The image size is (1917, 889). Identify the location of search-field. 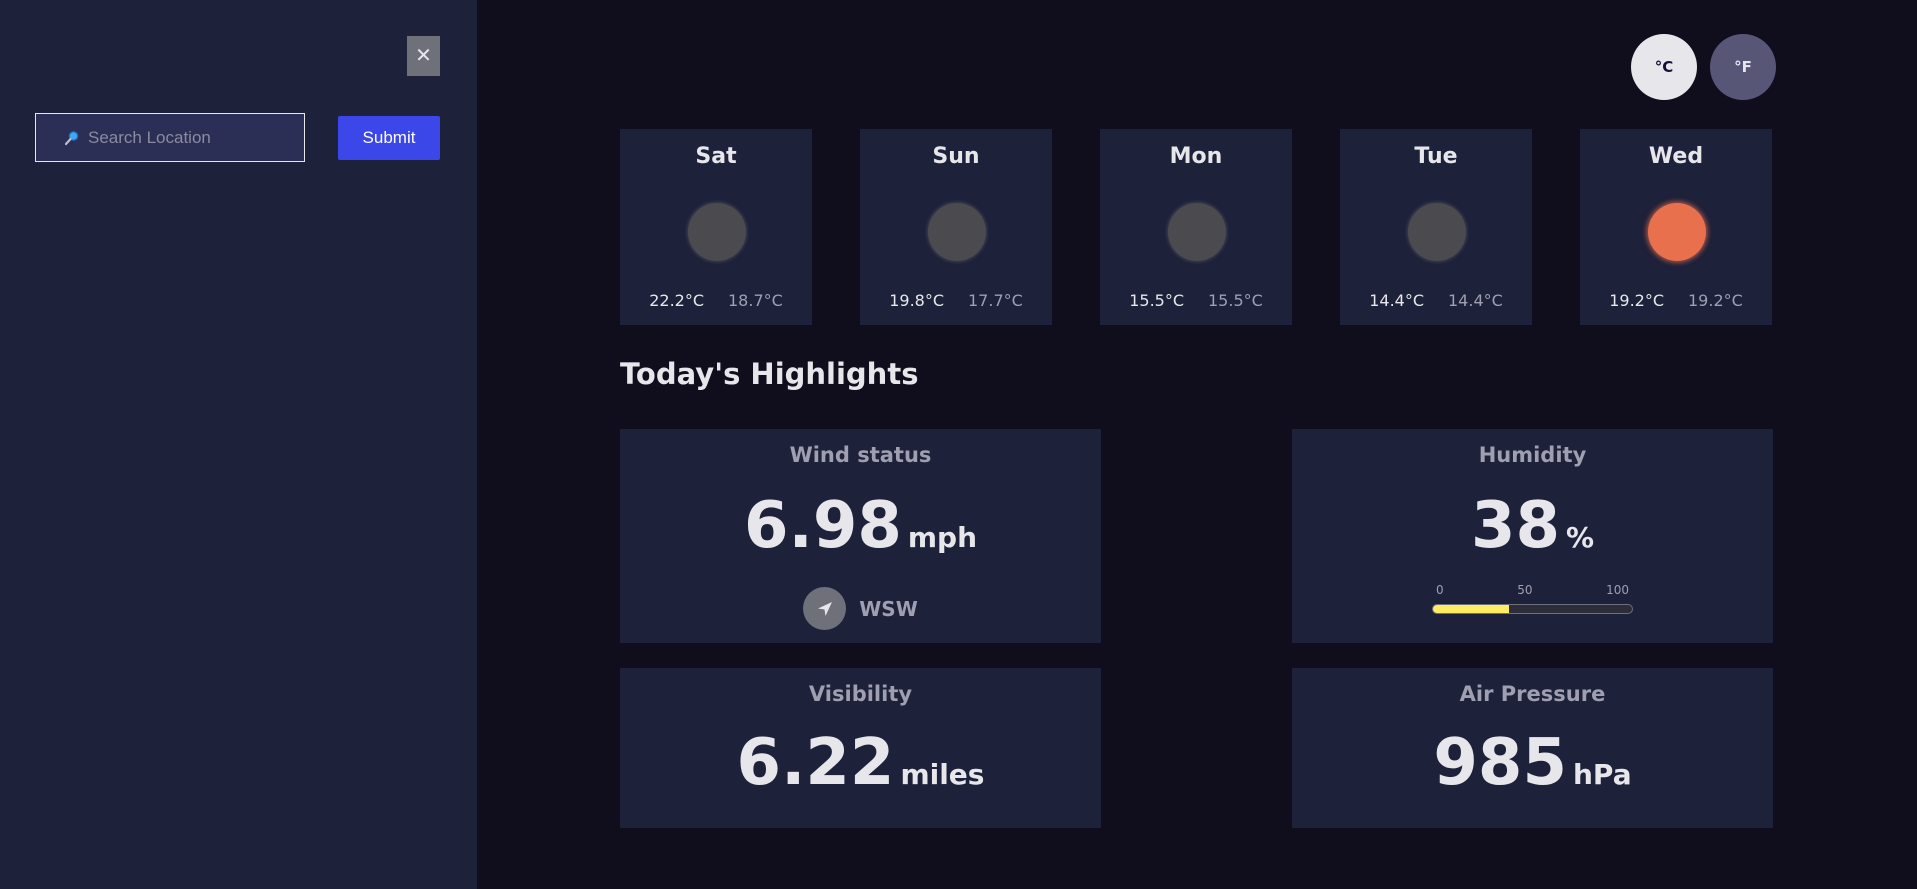
(170, 137).